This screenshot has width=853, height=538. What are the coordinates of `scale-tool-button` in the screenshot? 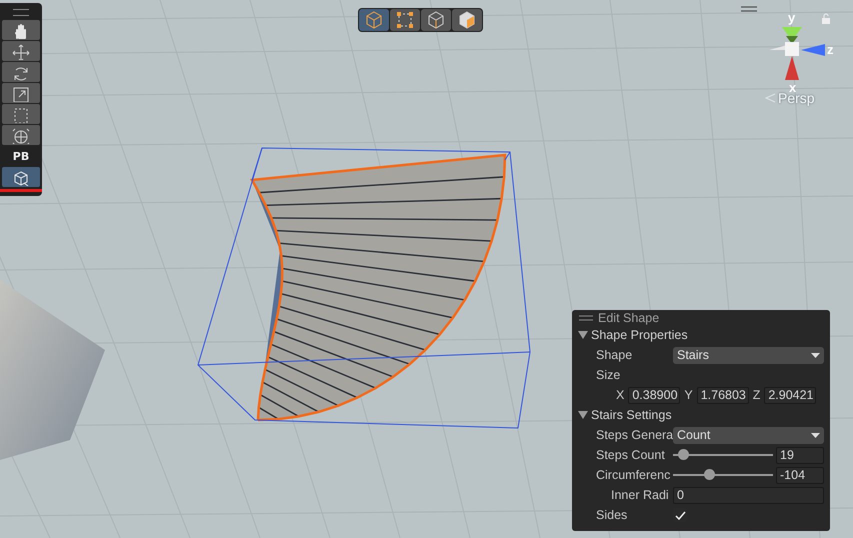 It's located at (21, 93).